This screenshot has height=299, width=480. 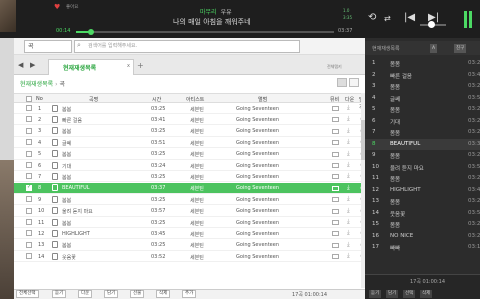 I want to click on search-input: 검색어를 입력해주세요., so click(x=187, y=46).